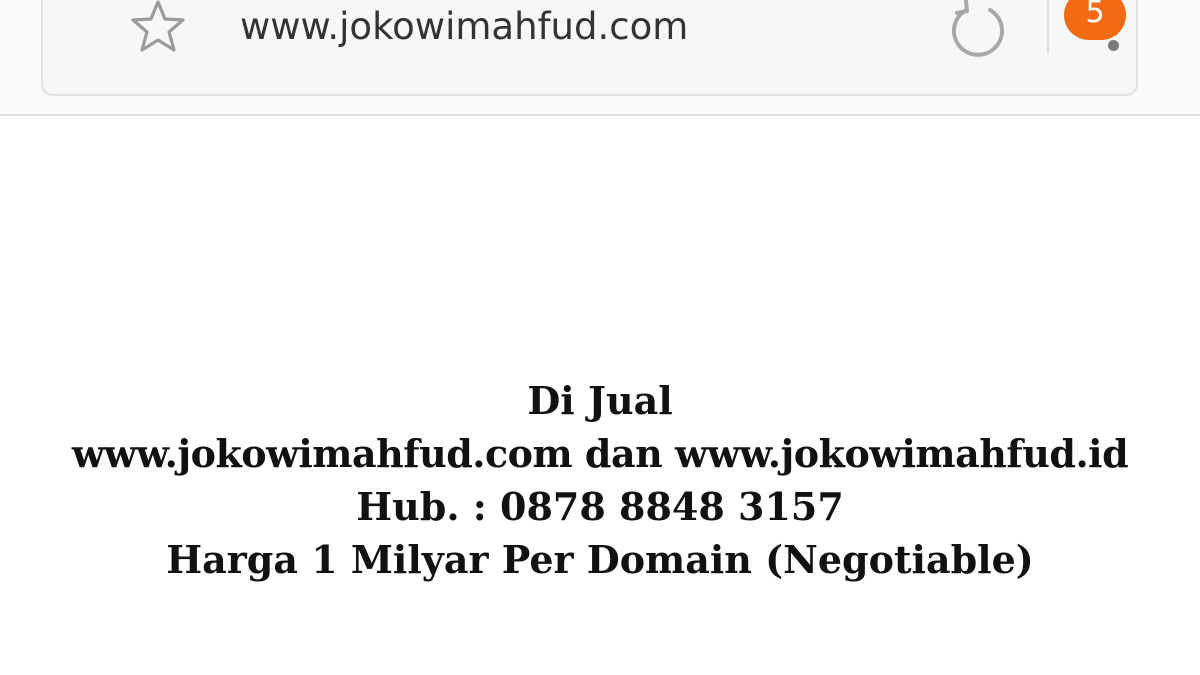 The height and width of the screenshot is (675, 1200). Describe the element at coordinates (464, 27) in the screenshot. I see `url-text: www.jokowimahfud.com` at that location.